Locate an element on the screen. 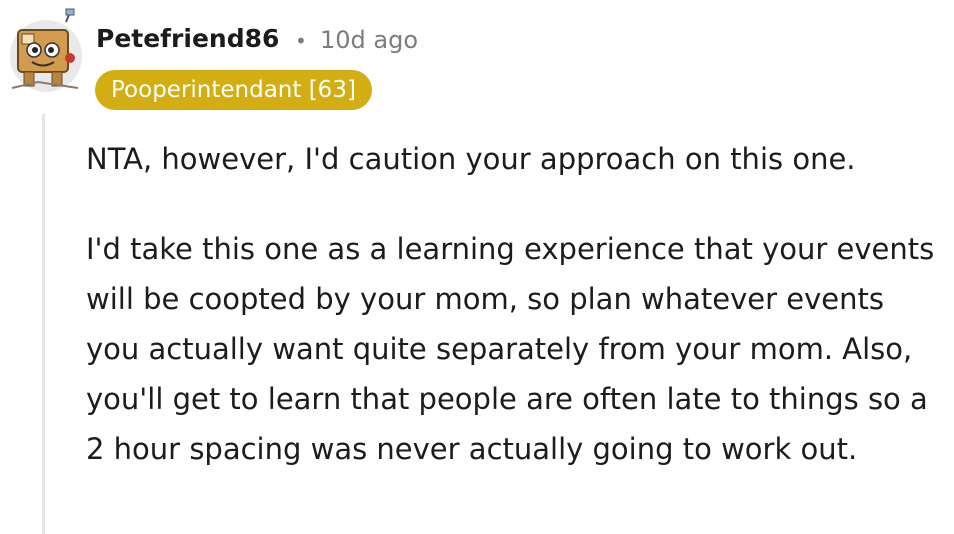 The image size is (954, 534). robot-avatar-icon is located at coordinates (46, 50).